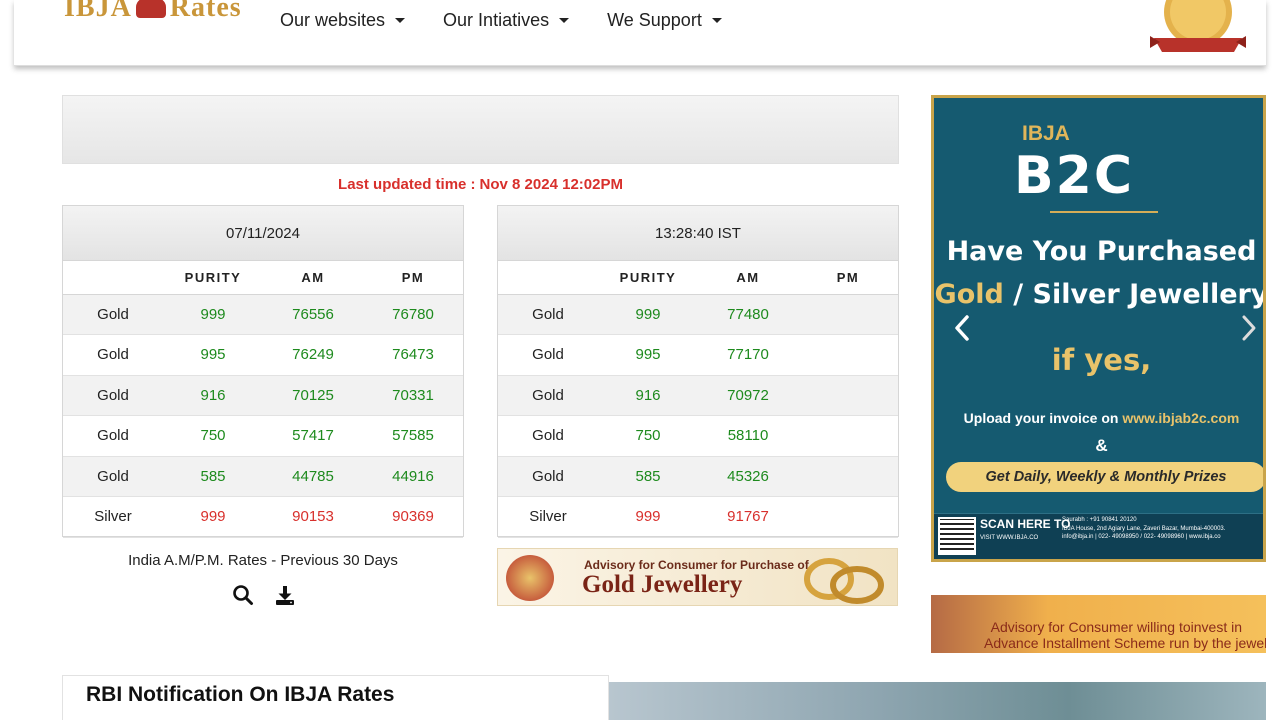  What do you see at coordinates (548, 278) in the screenshot?
I see `column-header-metal` at bounding box center [548, 278].